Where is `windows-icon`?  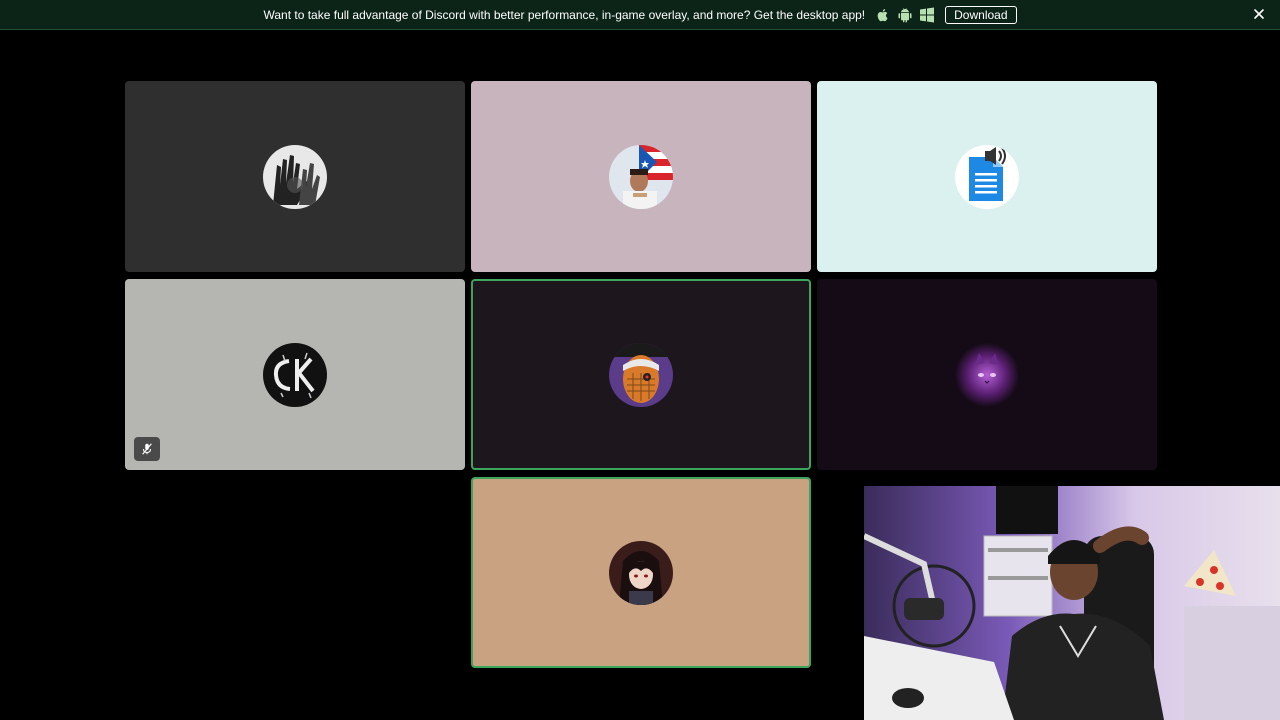 windows-icon is located at coordinates (927, 15).